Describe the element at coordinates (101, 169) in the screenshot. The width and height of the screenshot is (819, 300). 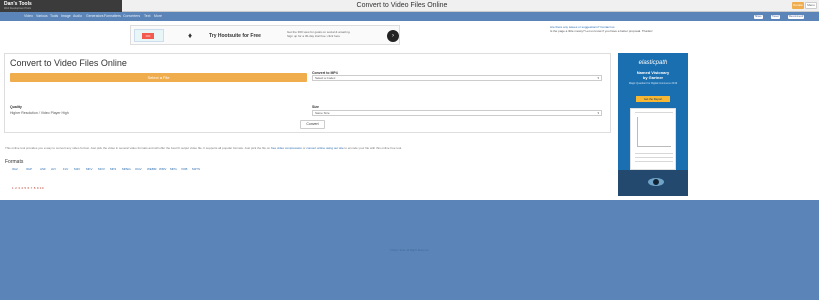
I see `format-link: MOV` at that location.